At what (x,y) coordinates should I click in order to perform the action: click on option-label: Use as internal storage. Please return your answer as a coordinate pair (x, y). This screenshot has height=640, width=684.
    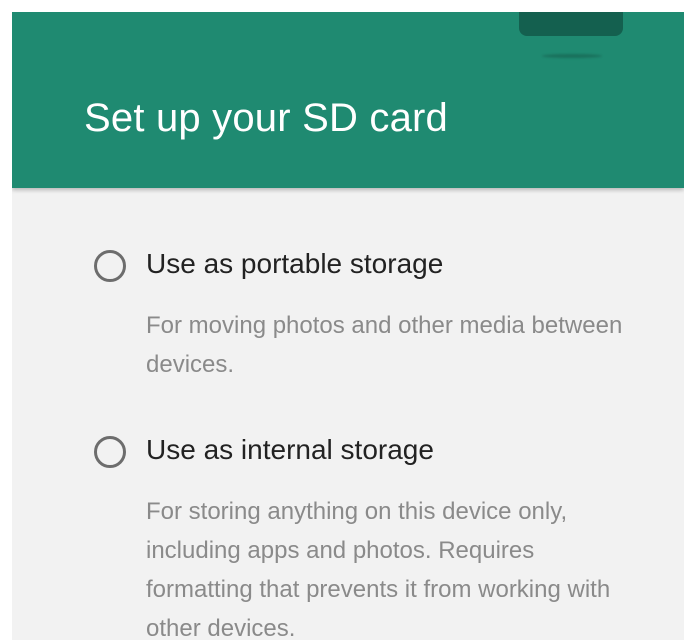
    Looking at the image, I should click on (290, 450).